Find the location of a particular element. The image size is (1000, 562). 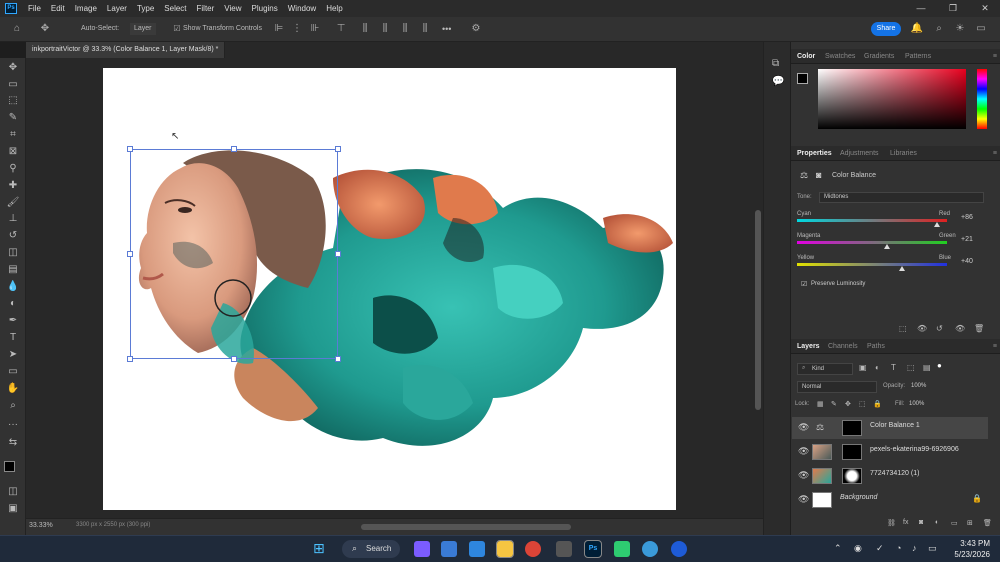

horizontal-scrollbar is located at coordinates (466, 527).